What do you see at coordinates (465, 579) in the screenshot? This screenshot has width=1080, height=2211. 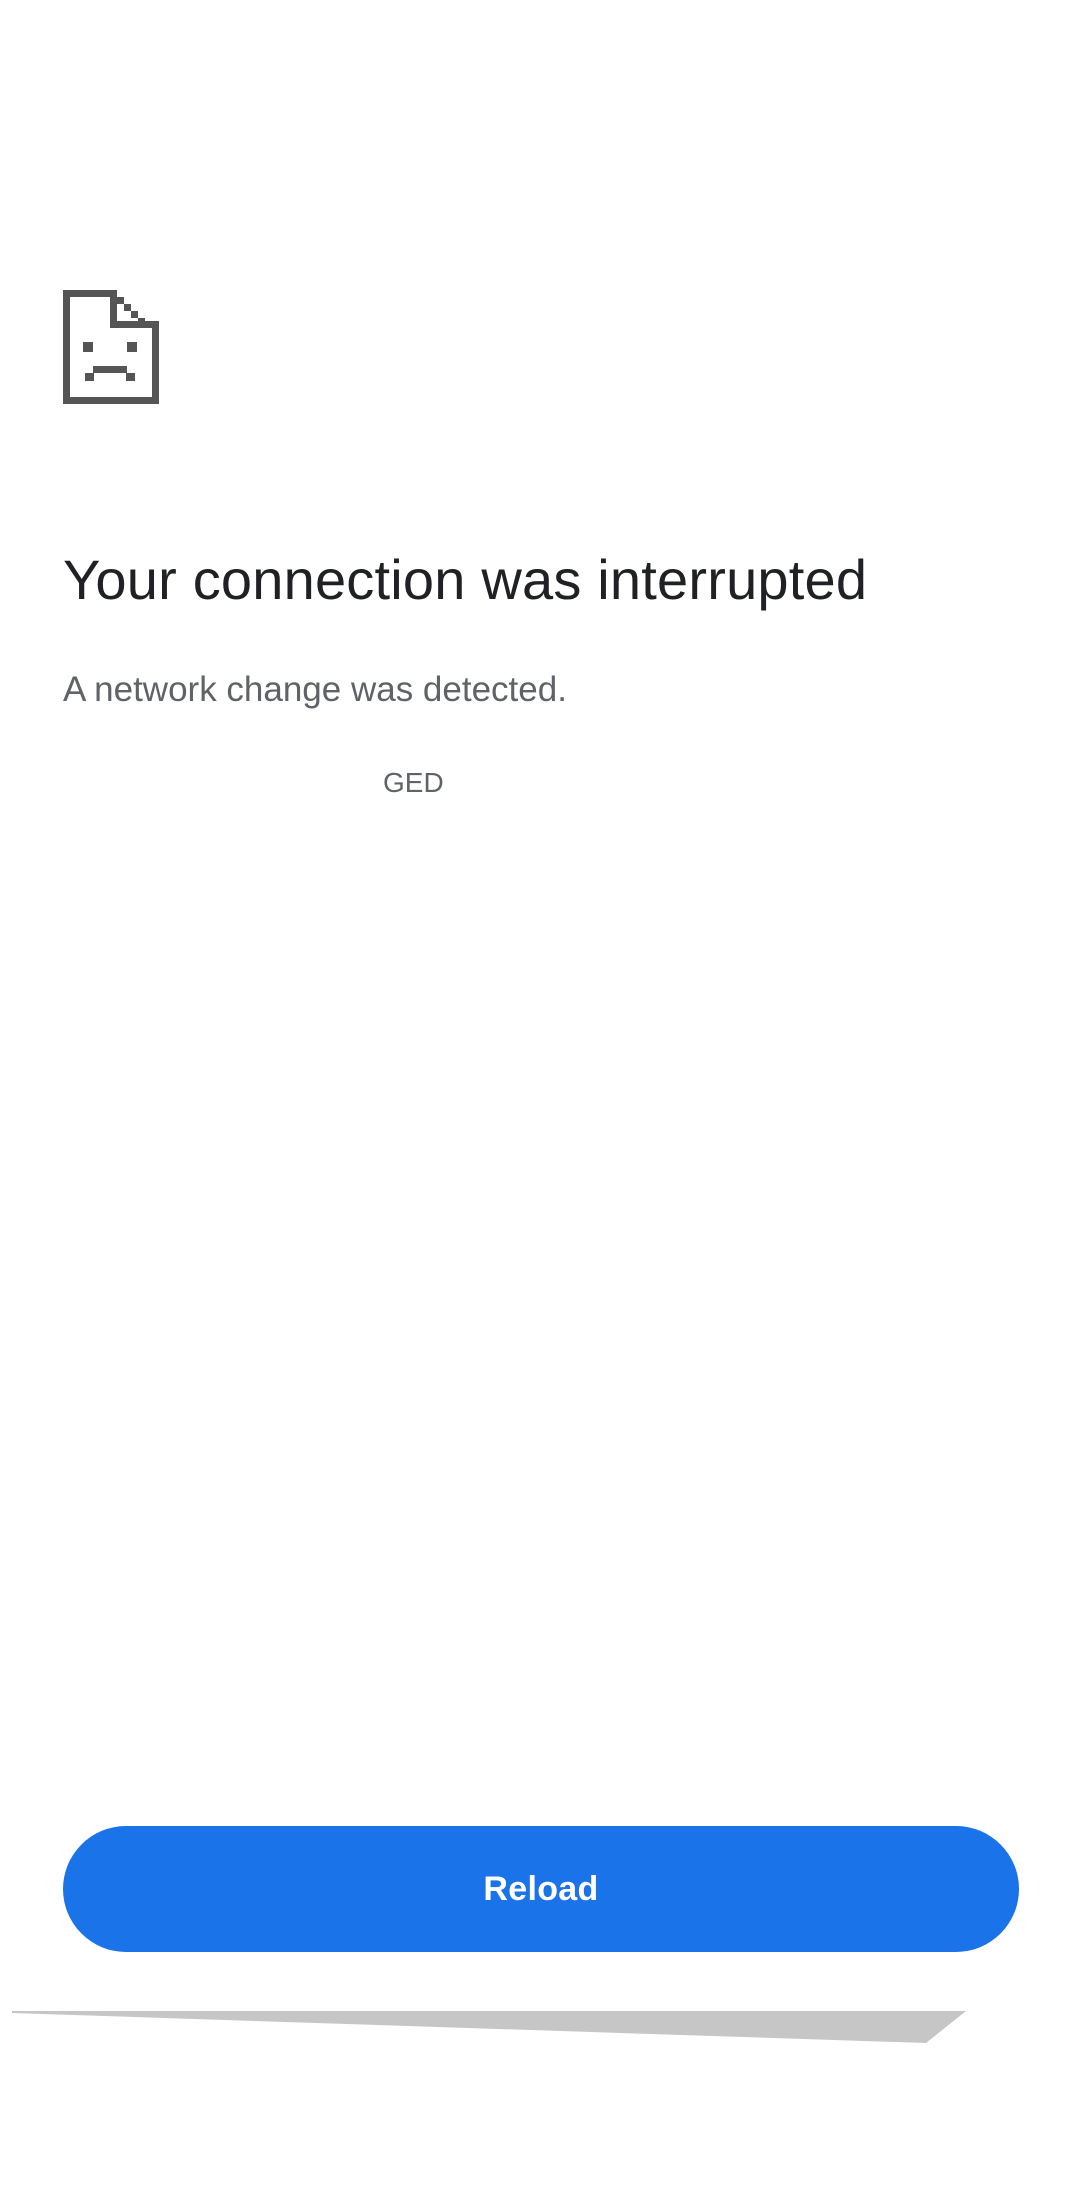 I see `page-title: Your connection was interrupted` at bounding box center [465, 579].